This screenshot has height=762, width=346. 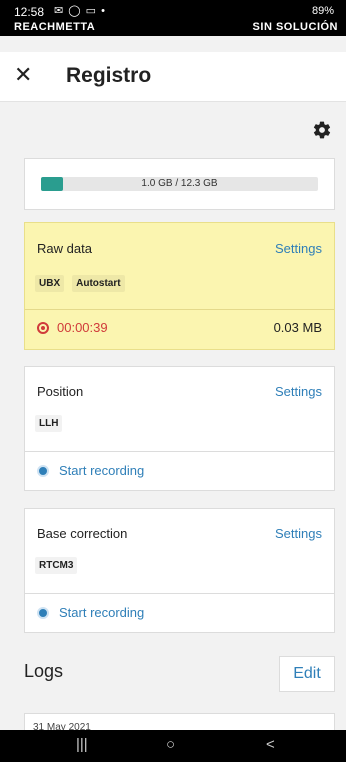 What do you see at coordinates (298, 248) in the screenshot?
I see `raw-data-settings-link: Settings` at bounding box center [298, 248].